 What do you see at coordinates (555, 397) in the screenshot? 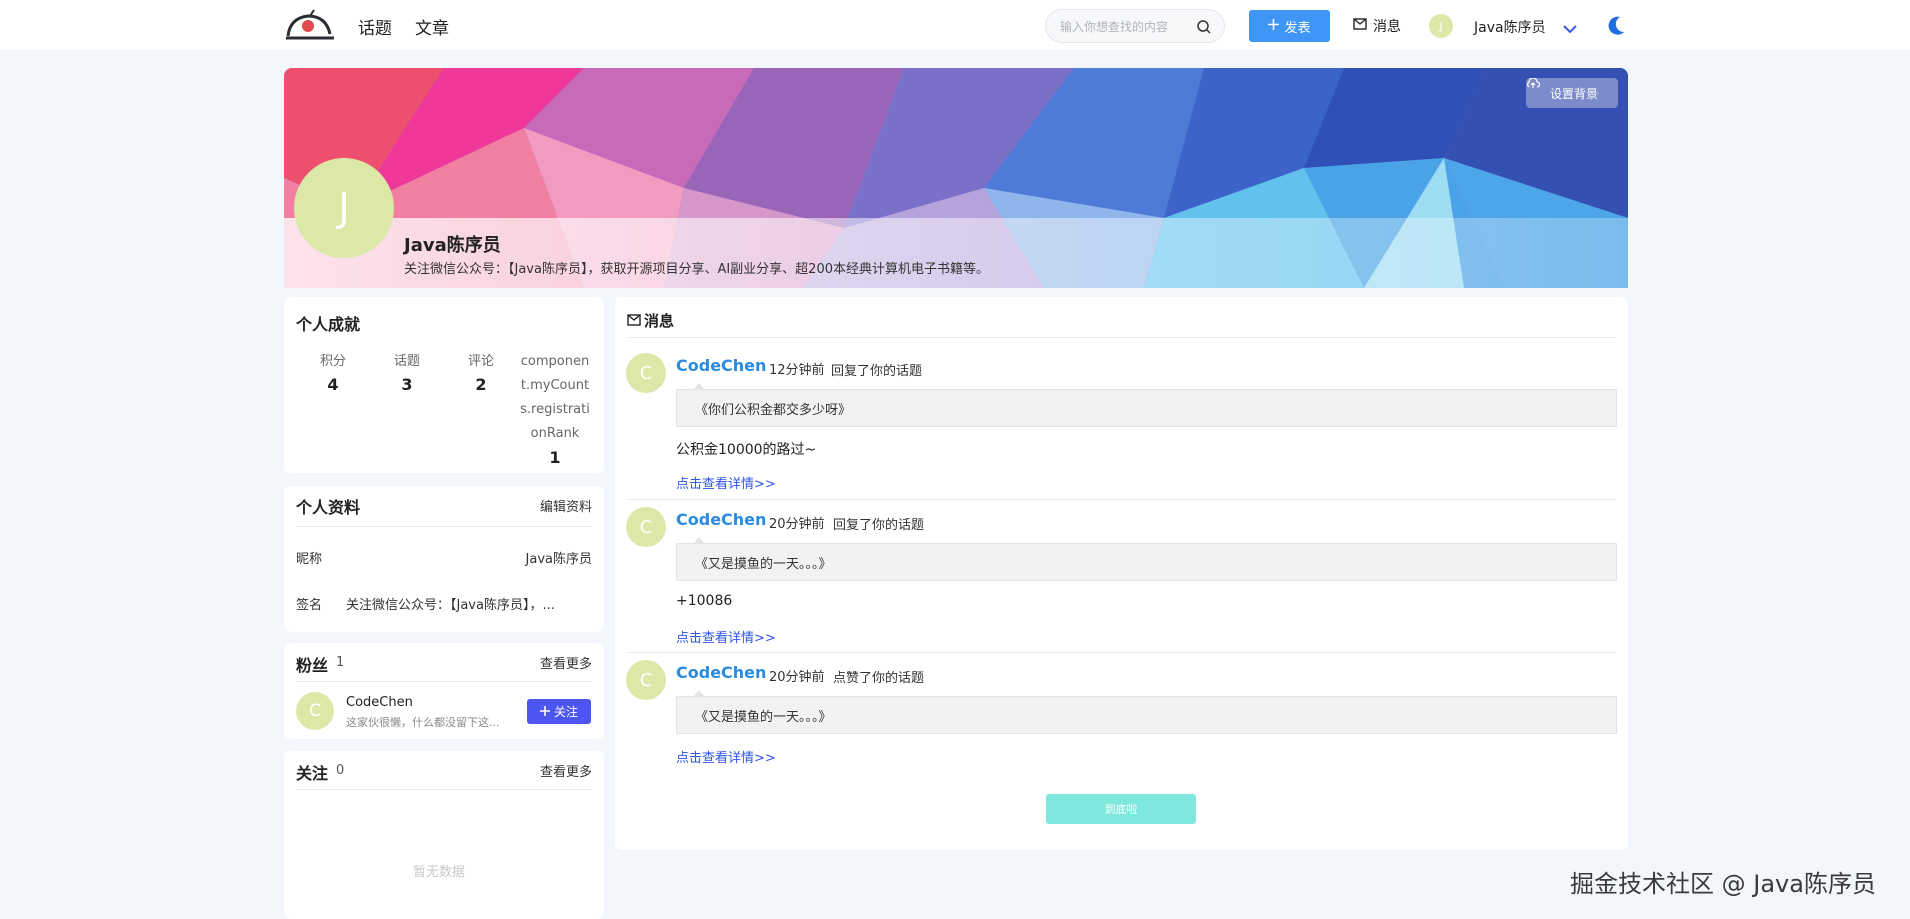
I see `stat-label: component.myCounts.registrationRank` at bounding box center [555, 397].